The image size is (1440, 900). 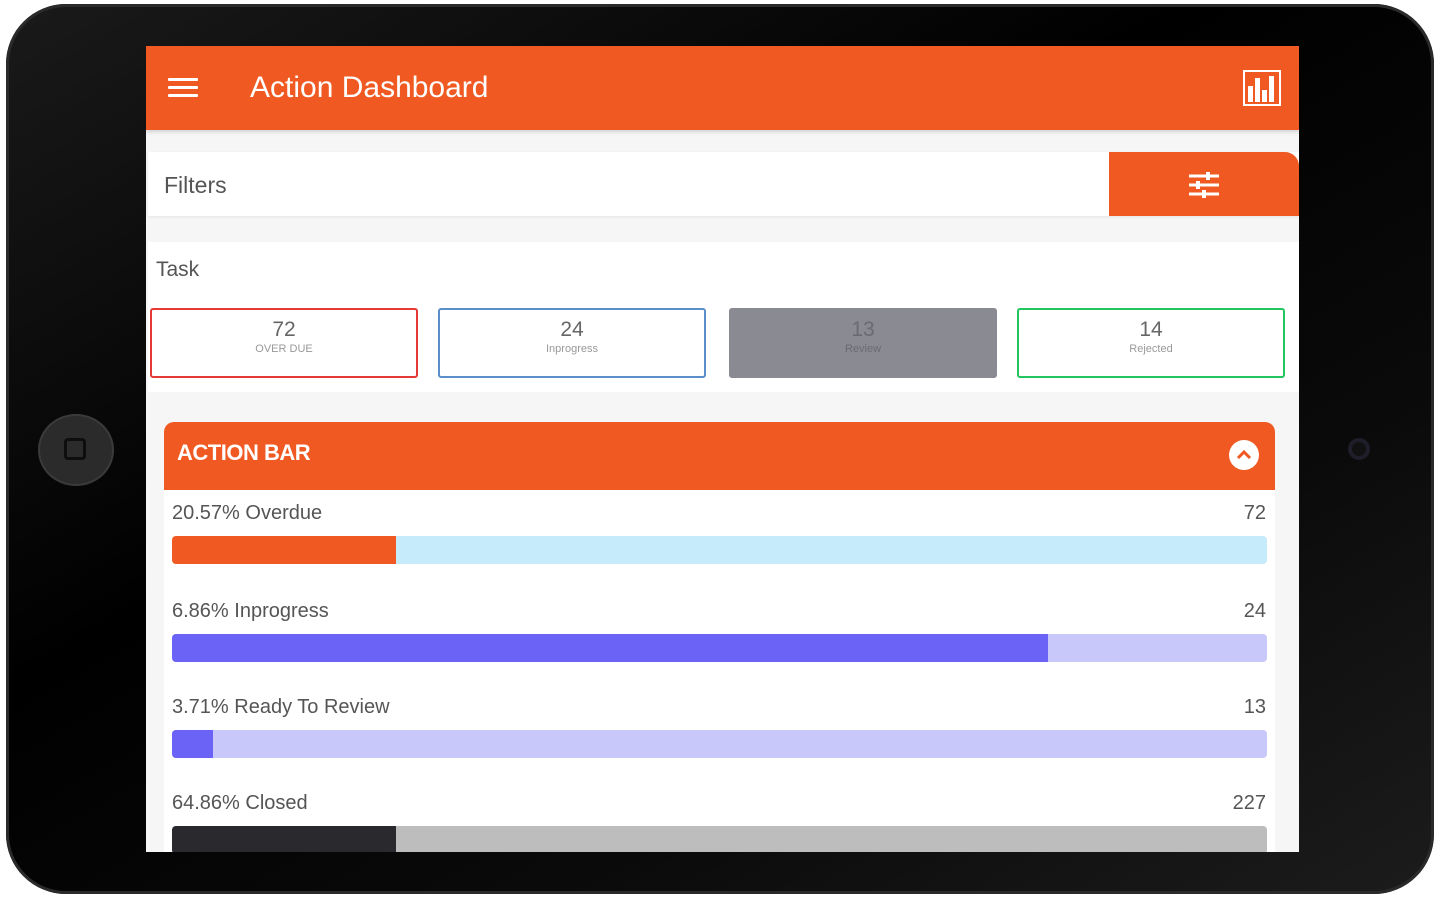 I want to click on filters-label: Filters, so click(x=195, y=185).